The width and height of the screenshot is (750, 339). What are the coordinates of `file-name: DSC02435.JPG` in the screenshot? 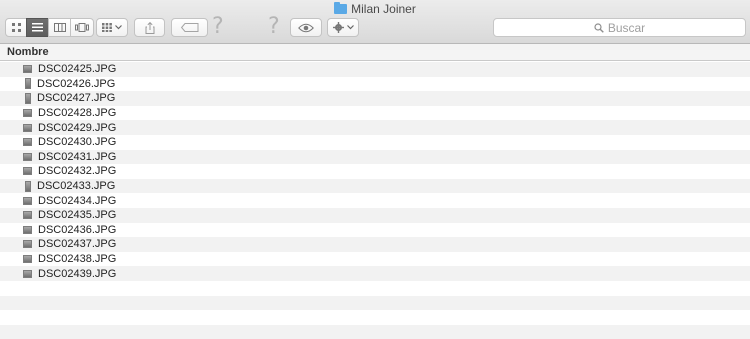 It's located at (77, 215).